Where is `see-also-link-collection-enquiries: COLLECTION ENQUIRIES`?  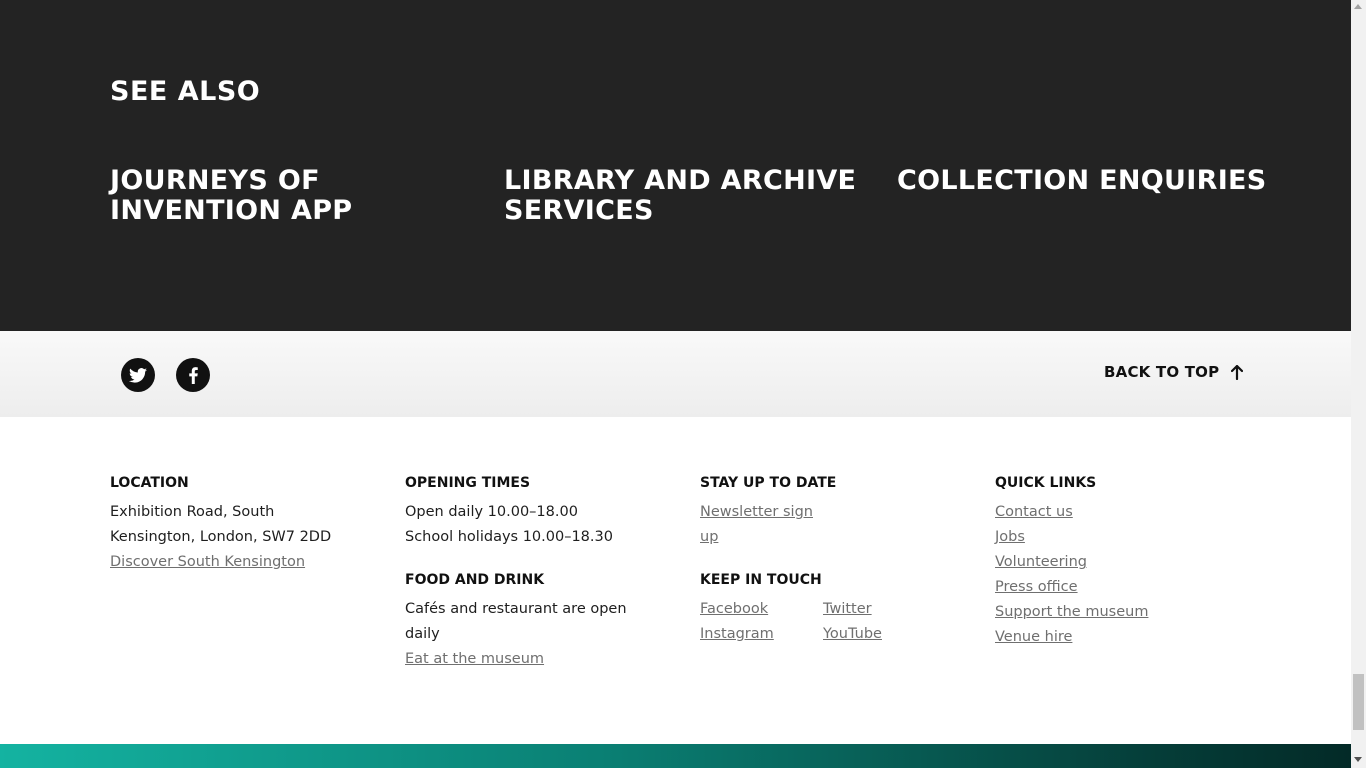 see-also-link-collection-enquiries: COLLECTION ENQUIRIES is located at coordinates (1097, 181).